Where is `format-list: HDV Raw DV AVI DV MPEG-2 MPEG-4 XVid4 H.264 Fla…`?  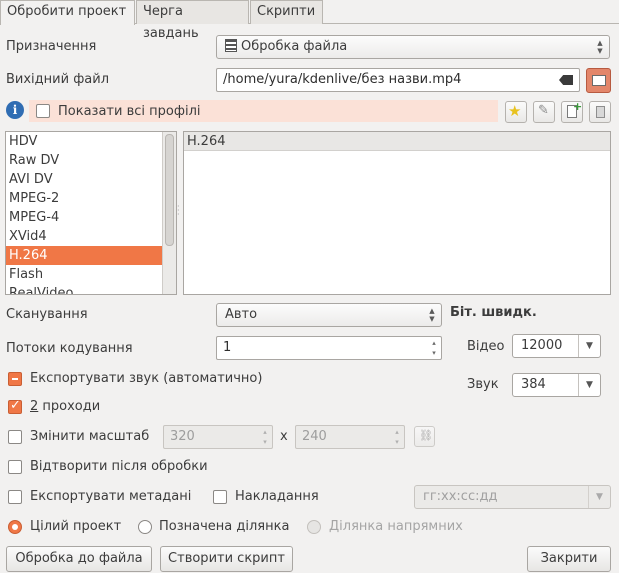
format-list: HDV Raw DV AVI DV MPEG-2 MPEG-4 XVid4 H.264 Fla… is located at coordinates (91, 213).